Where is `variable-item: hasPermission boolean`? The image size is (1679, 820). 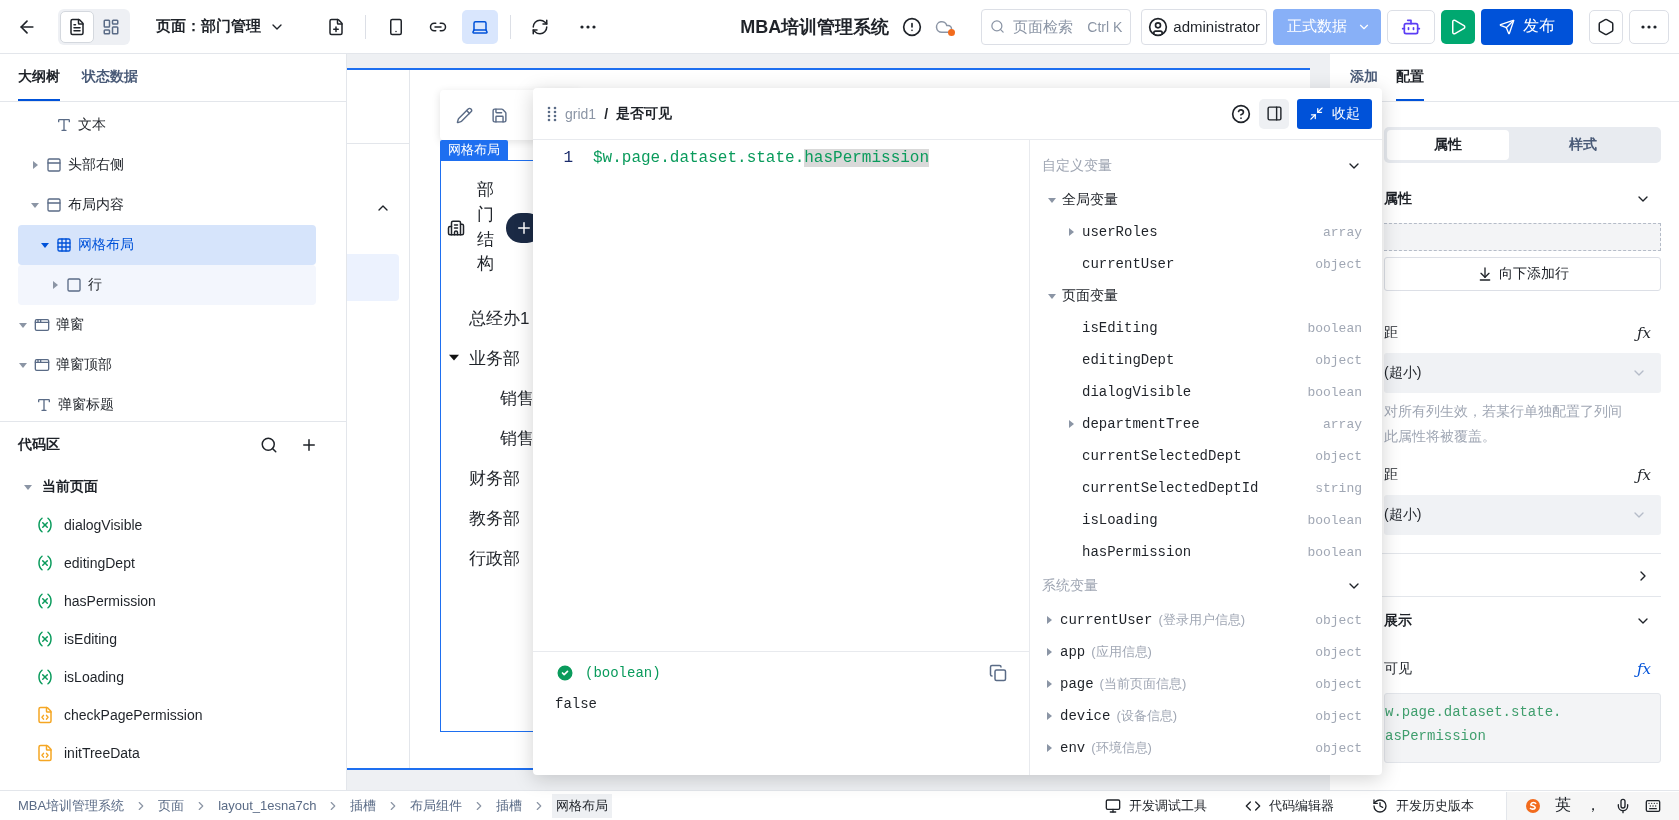 variable-item: hasPermission boolean is located at coordinates (1202, 552).